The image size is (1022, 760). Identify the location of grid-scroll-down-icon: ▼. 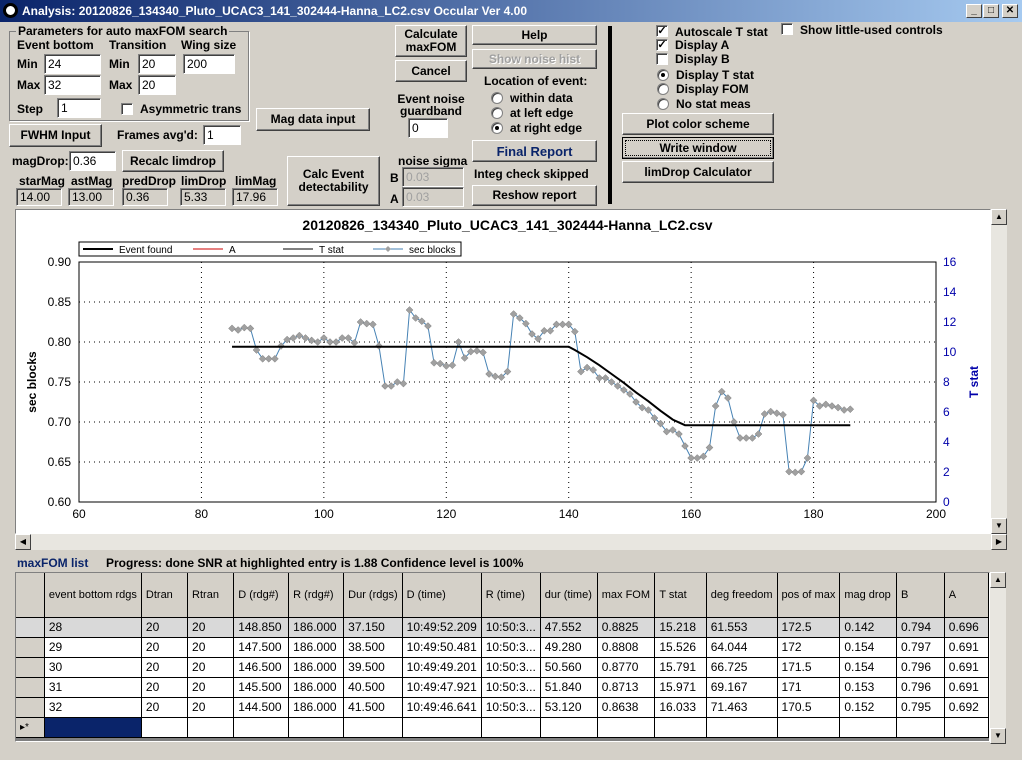
(998, 736).